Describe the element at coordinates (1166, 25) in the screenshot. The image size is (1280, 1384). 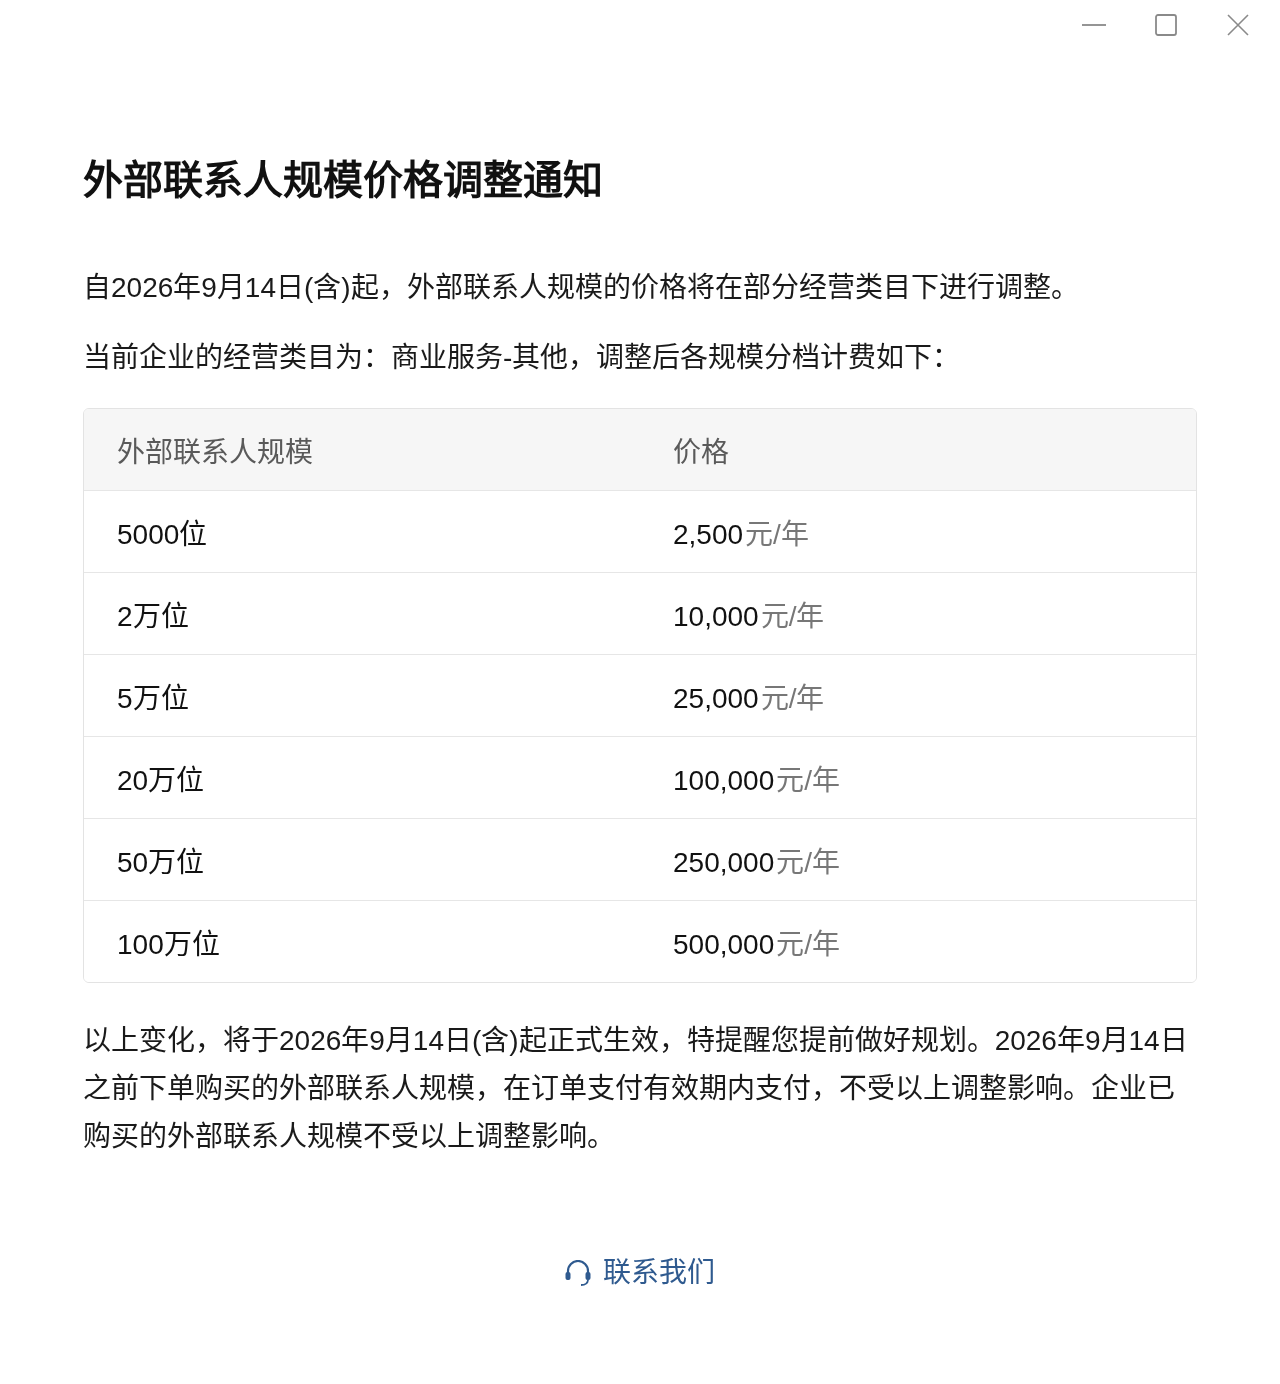
I see `maximize-icon` at that location.